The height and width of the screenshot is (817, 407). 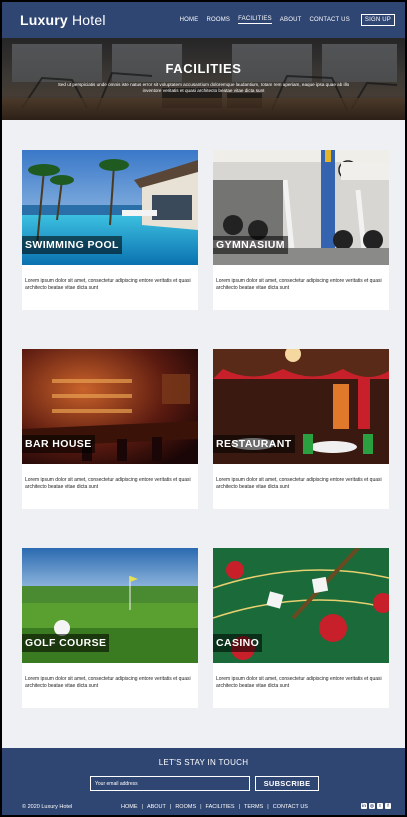 I want to click on footer-link-about: ABOUT, so click(x=156, y=807).